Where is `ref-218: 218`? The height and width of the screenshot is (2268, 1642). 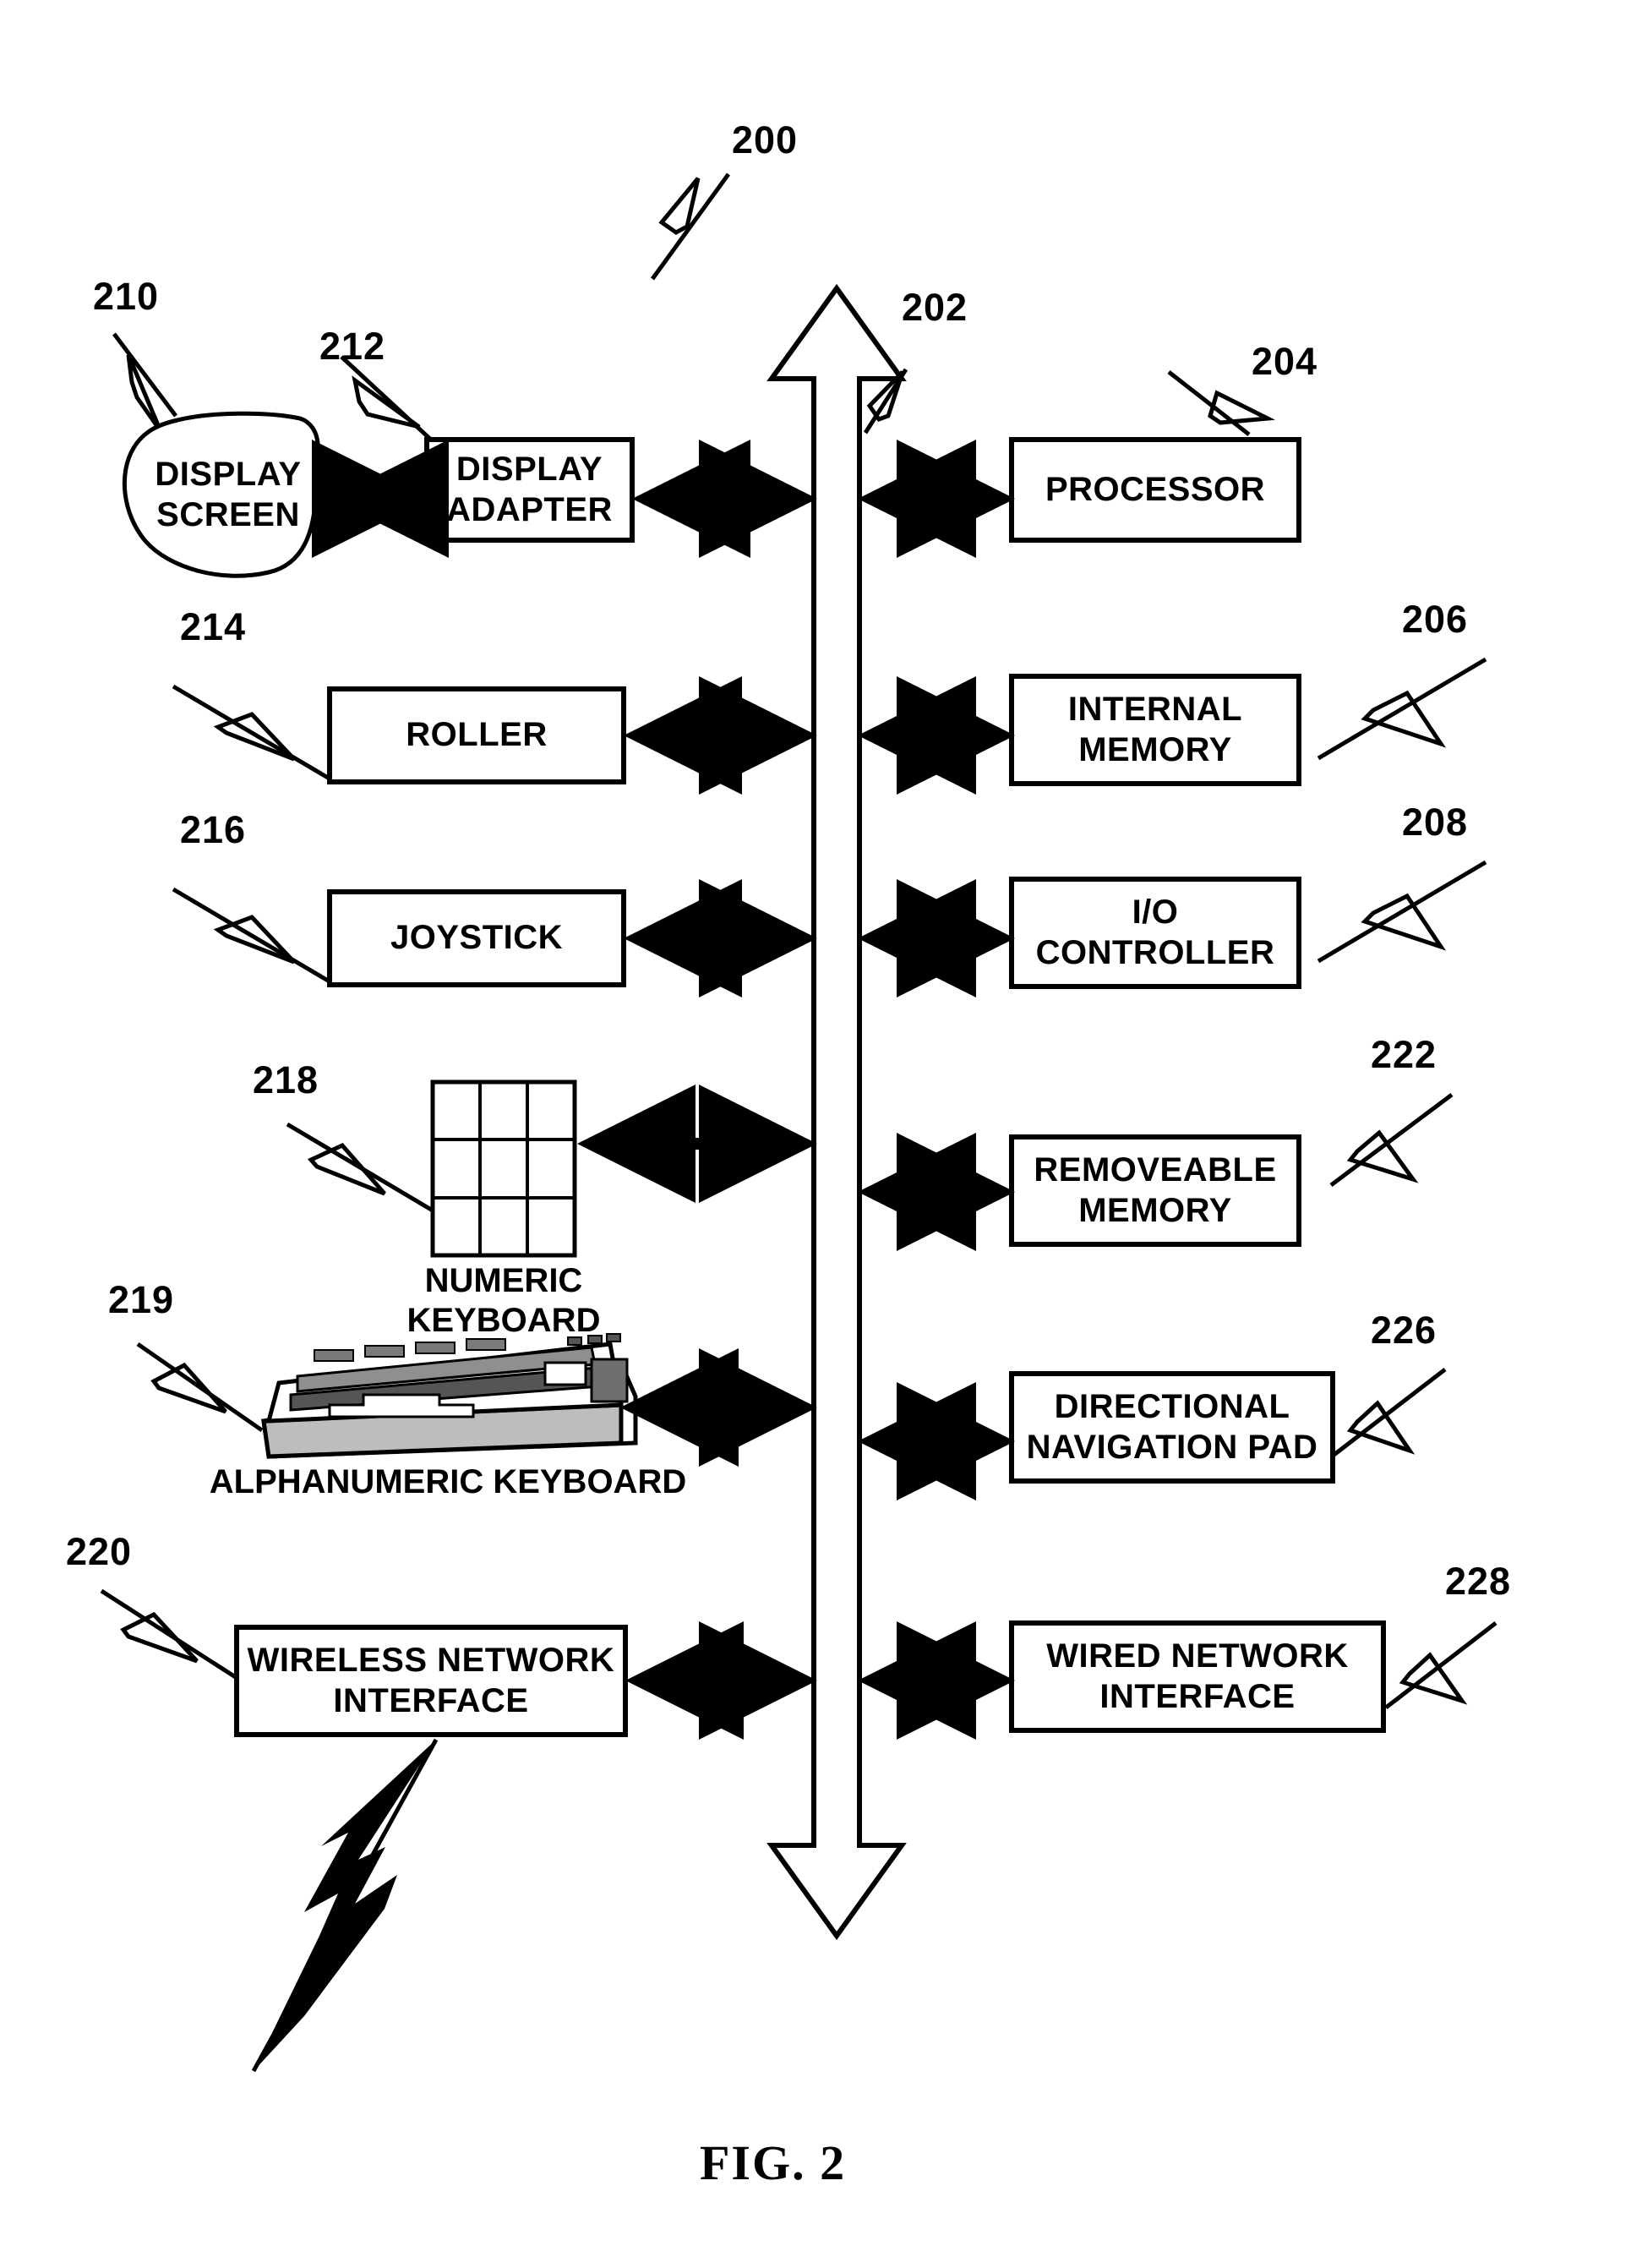 ref-218: 218 is located at coordinates (286, 1079).